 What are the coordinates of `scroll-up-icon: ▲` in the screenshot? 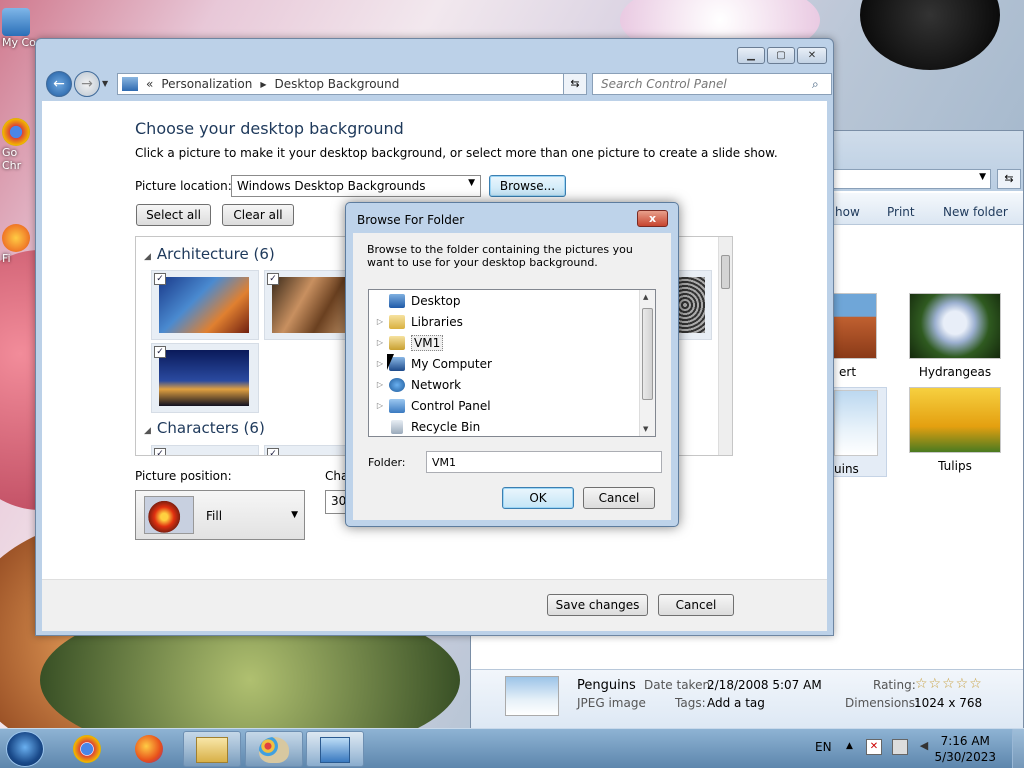 It's located at (645, 297).